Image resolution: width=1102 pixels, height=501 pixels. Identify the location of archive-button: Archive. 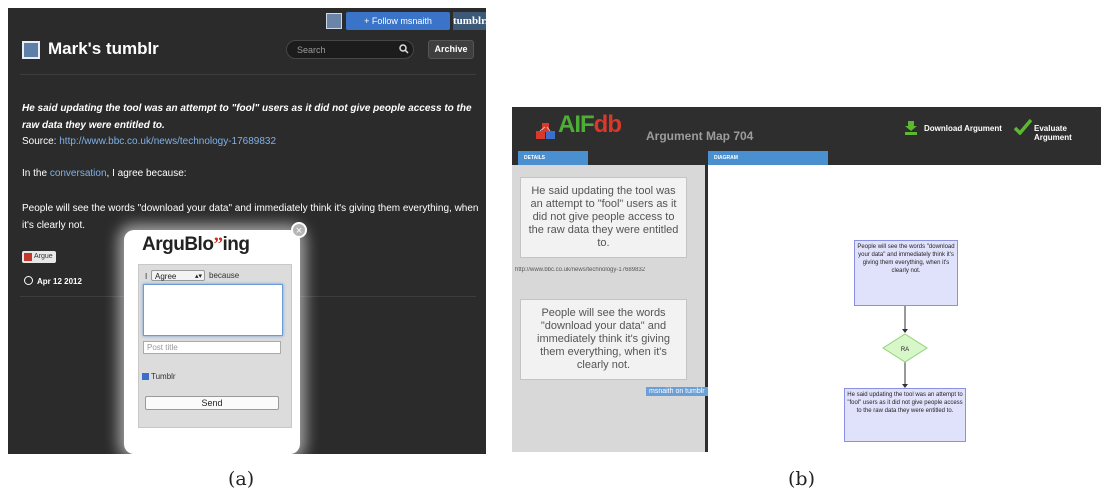
(451, 49).